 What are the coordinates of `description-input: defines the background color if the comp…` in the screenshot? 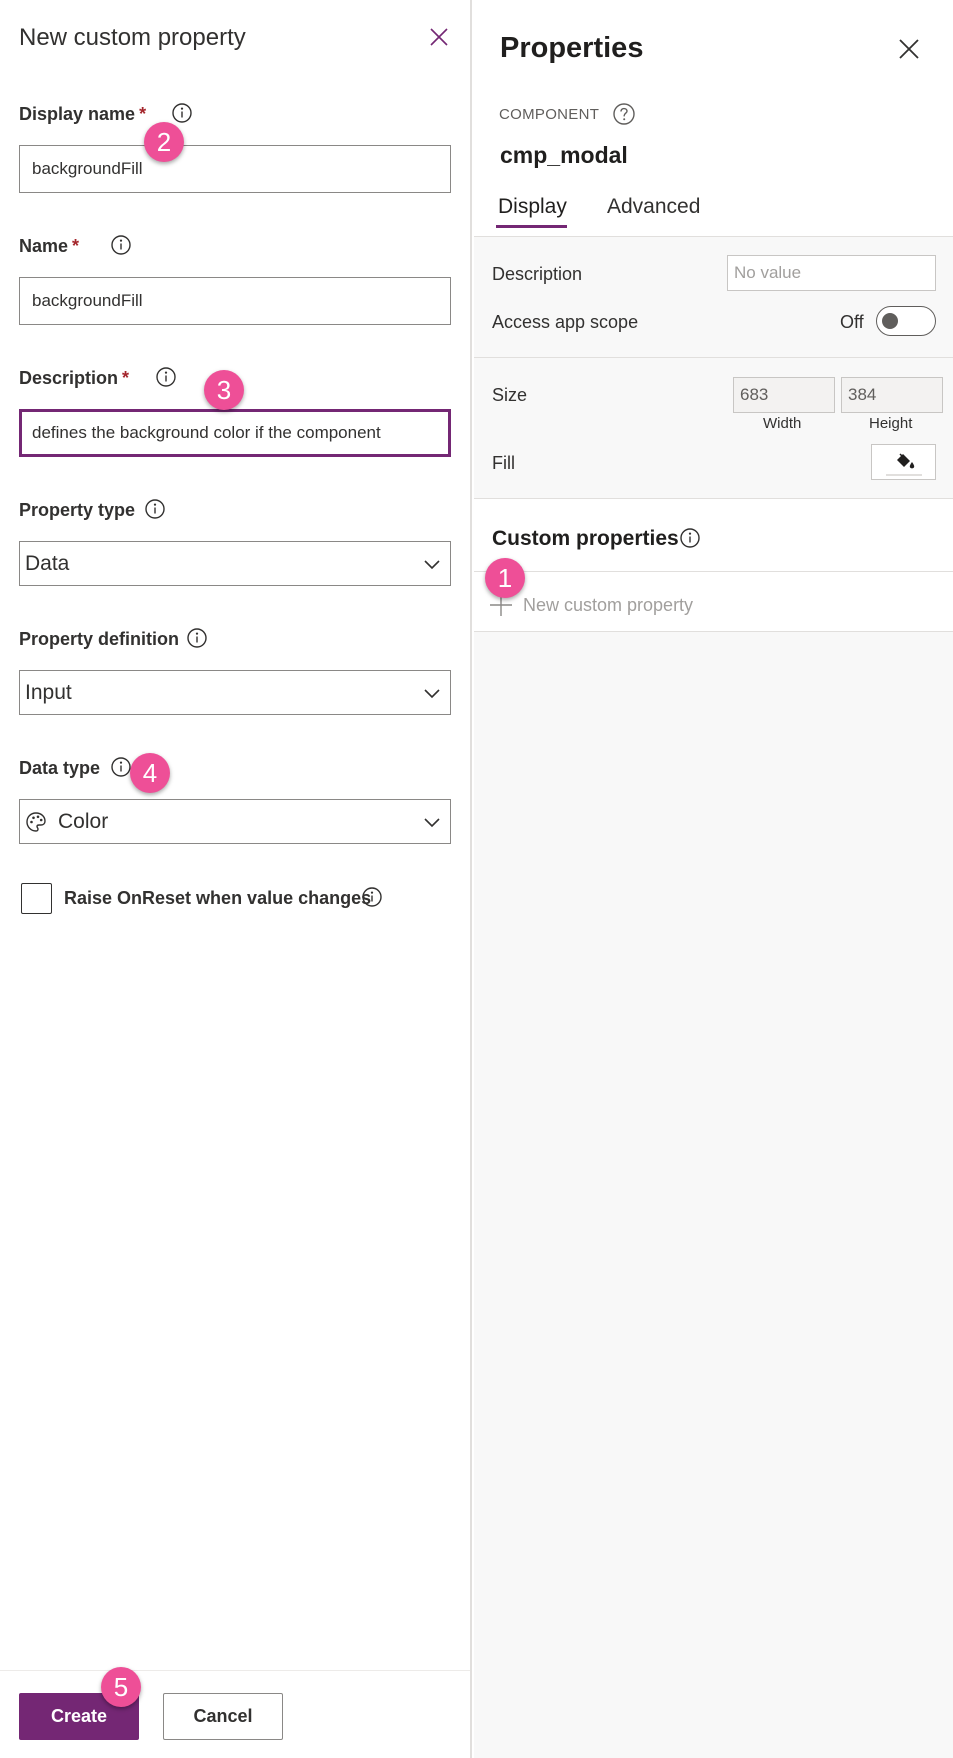 It's located at (235, 433).